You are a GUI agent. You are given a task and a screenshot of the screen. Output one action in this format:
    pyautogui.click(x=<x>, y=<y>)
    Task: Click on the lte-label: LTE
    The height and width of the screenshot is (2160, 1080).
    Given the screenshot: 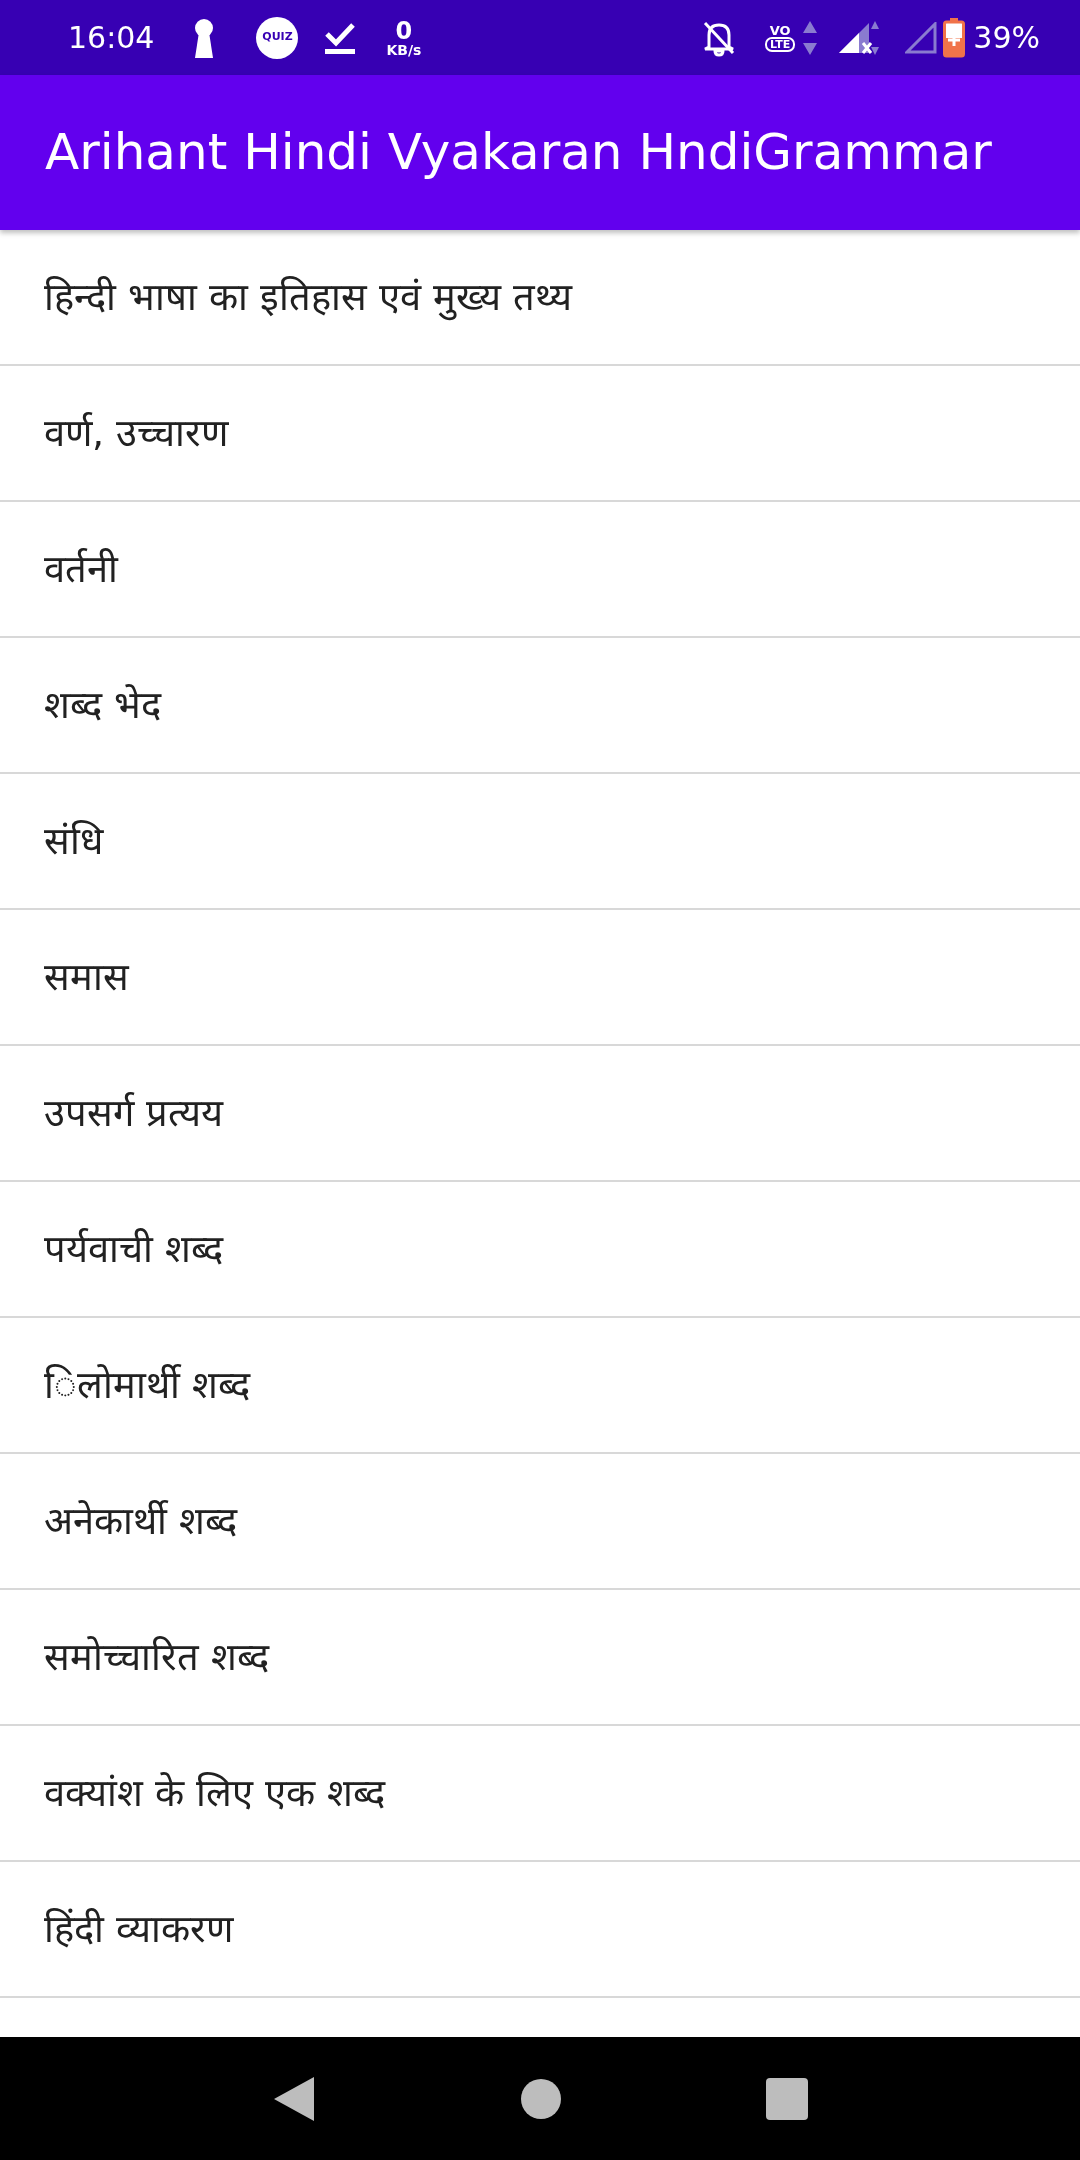 What is the action you would take?
    pyautogui.click(x=780, y=44)
    